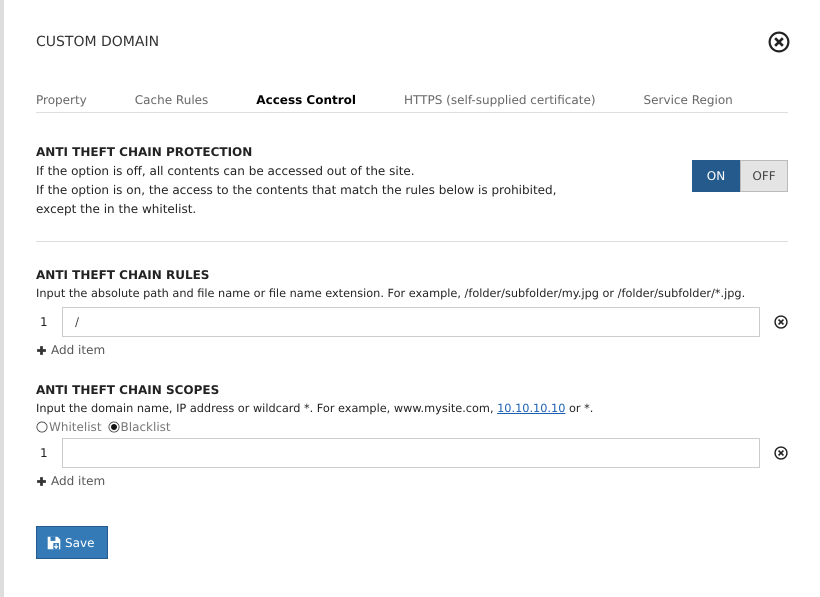  Describe the element at coordinates (315, 409) in the screenshot. I see `description-text: Input the domain name, IP address or wildcard *. For example, www.mysite.com, 10.10.10.10 or *.` at that location.